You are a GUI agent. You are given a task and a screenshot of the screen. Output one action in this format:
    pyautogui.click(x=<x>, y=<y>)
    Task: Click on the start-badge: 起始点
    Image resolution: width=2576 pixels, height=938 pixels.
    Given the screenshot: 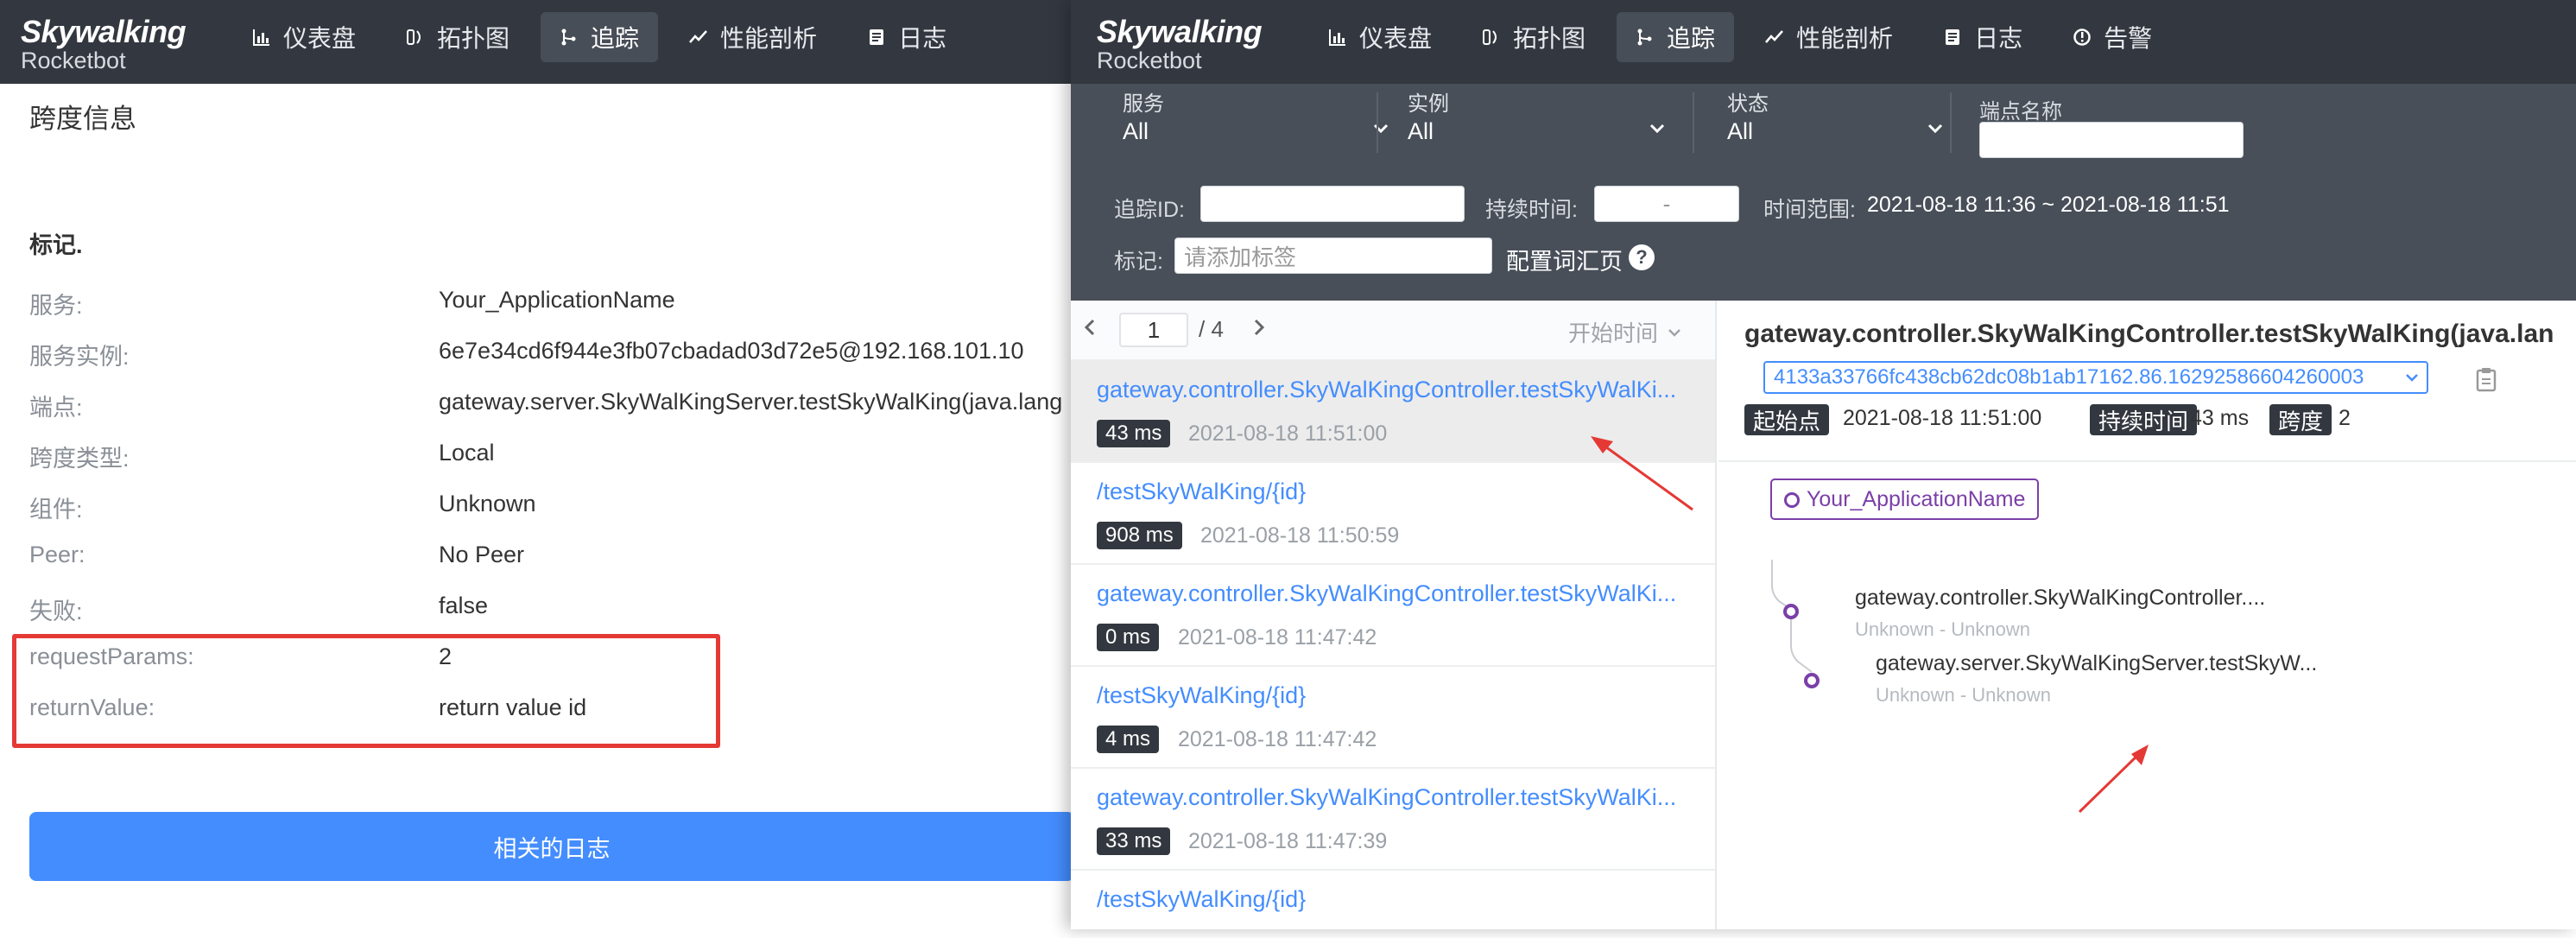 What is the action you would take?
    pyautogui.click(x=1787, y=419)
    